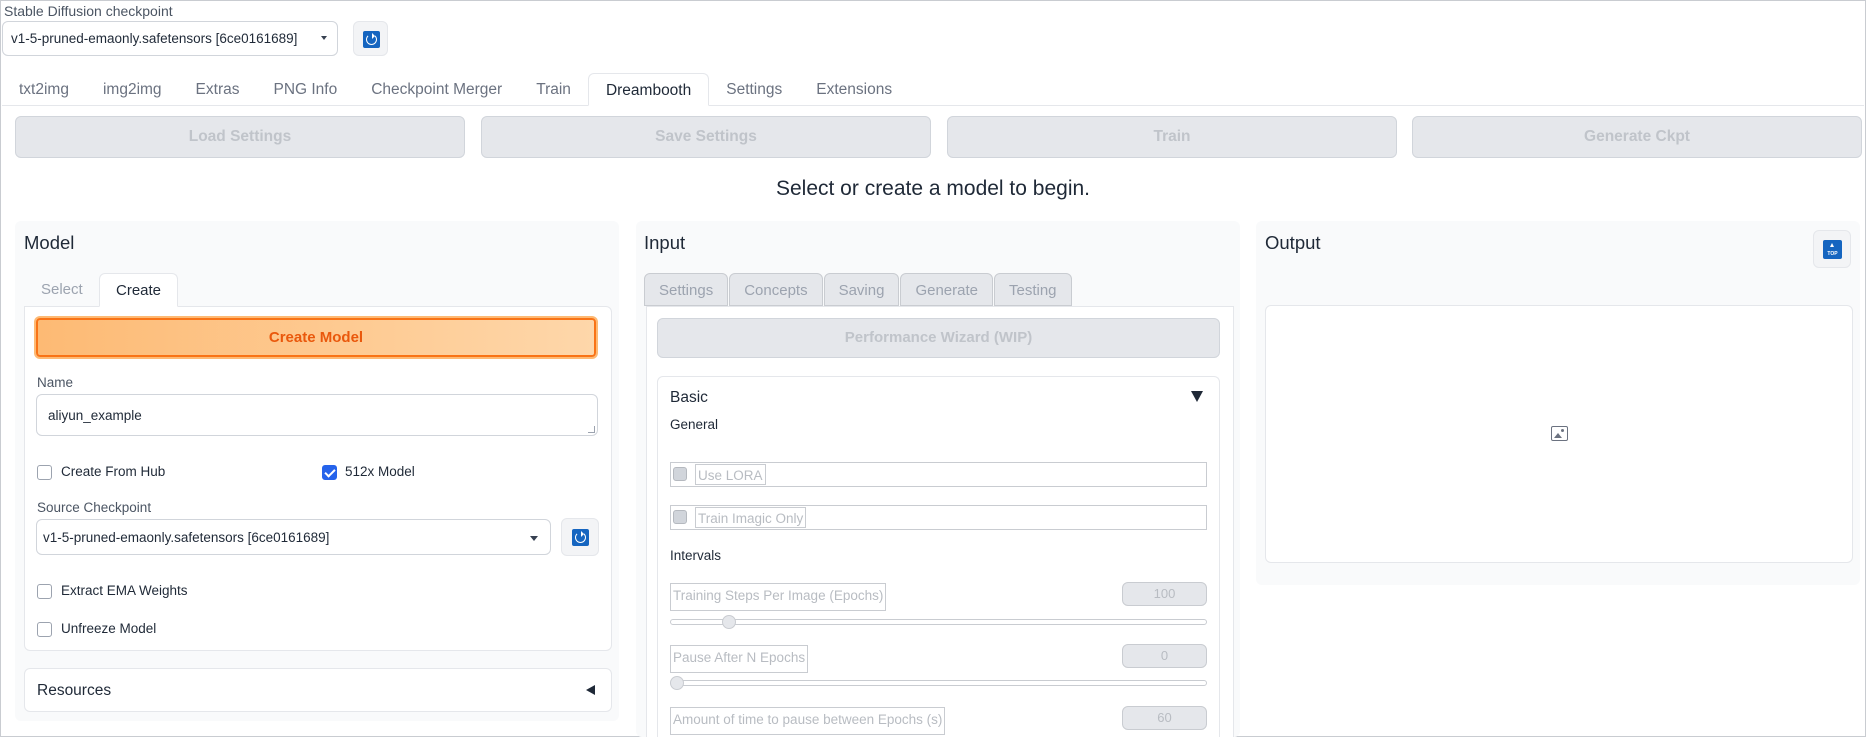 The image size is (1866, 737). I want to click on save-settings-button: Save Settings, so click(706, 137).